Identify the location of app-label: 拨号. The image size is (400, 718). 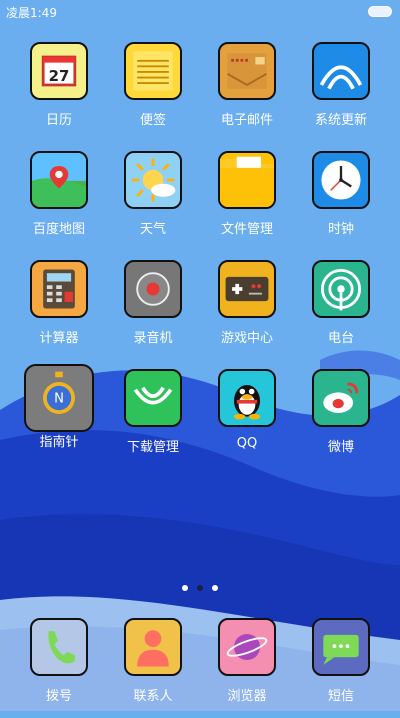
(58, 696).